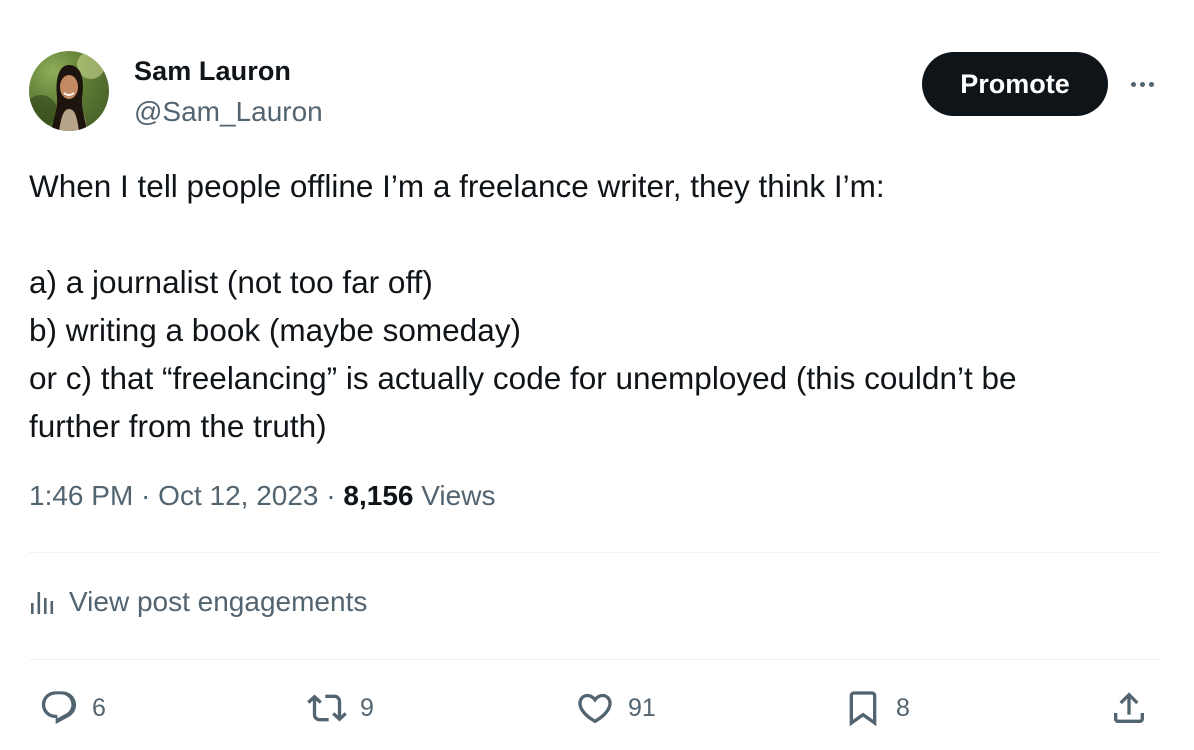  What do you see at coordinates (238, 495) in the screenshot?
I see `tweet-date: Oct 12, 2023` at bounding box center [238, 495].